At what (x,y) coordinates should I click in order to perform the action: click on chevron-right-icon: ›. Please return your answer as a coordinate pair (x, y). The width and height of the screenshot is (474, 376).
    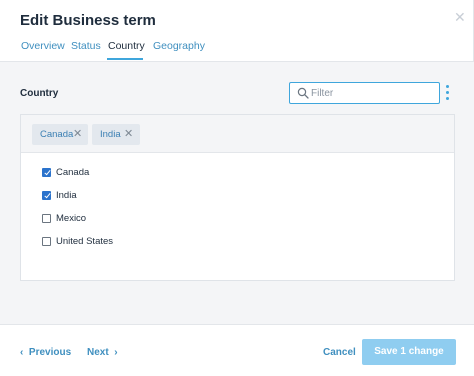
    Looking at the image, I should click on (116, 352).